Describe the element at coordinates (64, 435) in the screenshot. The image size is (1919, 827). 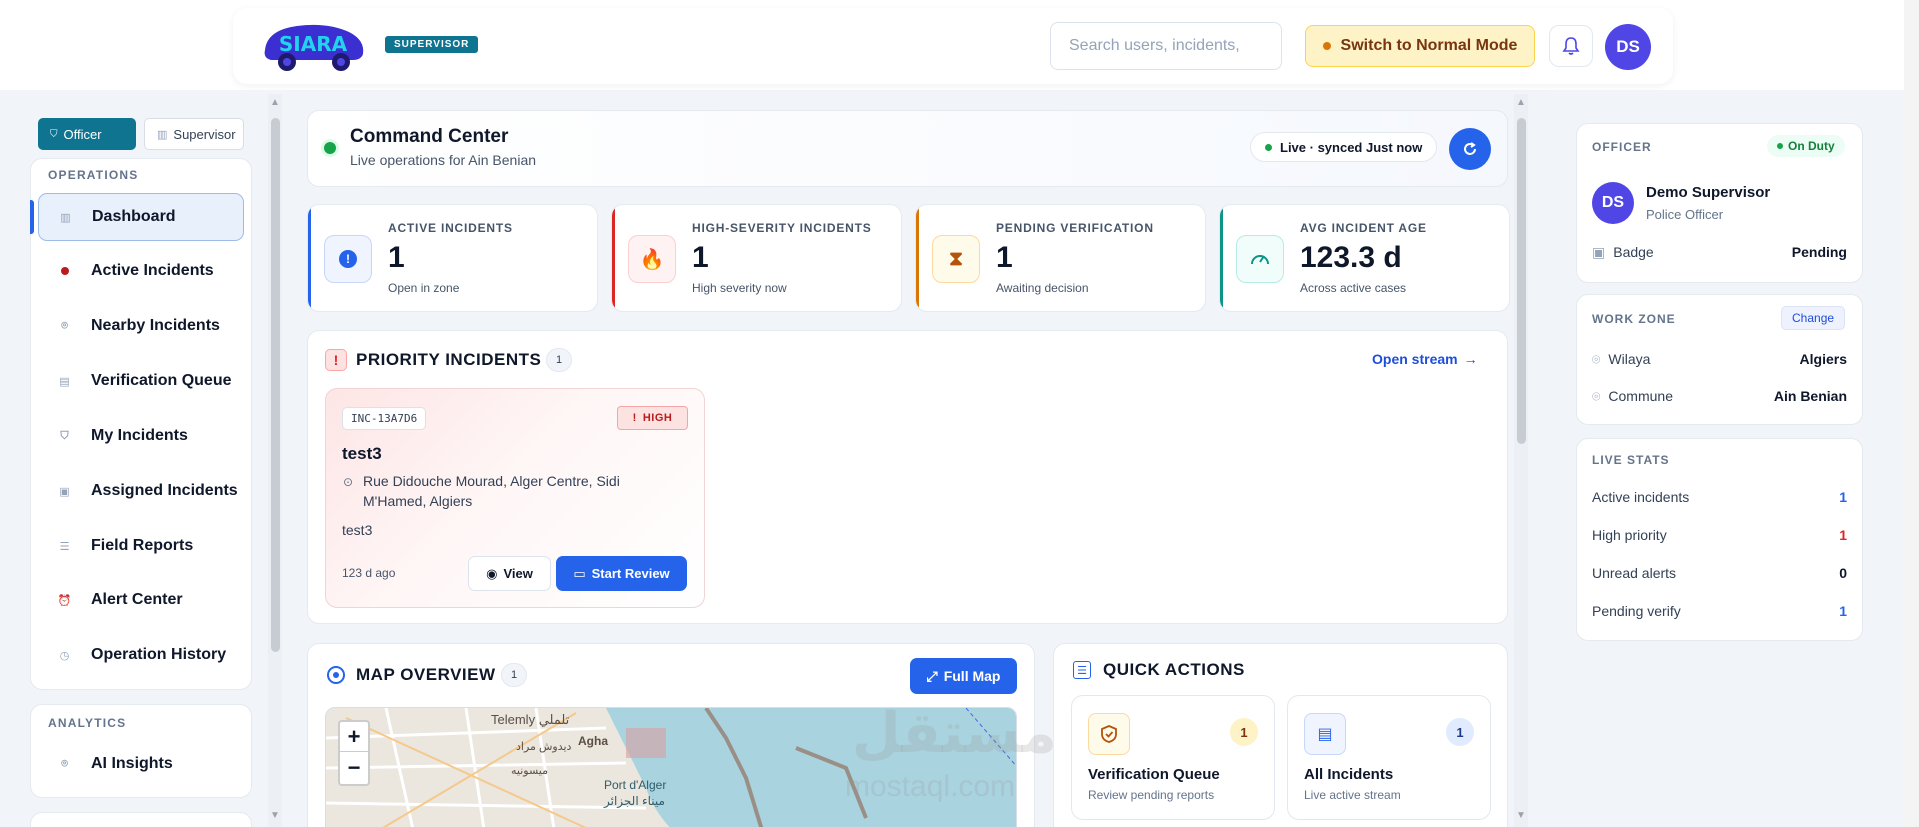
I see `shield-icon: ⛉` at that location.